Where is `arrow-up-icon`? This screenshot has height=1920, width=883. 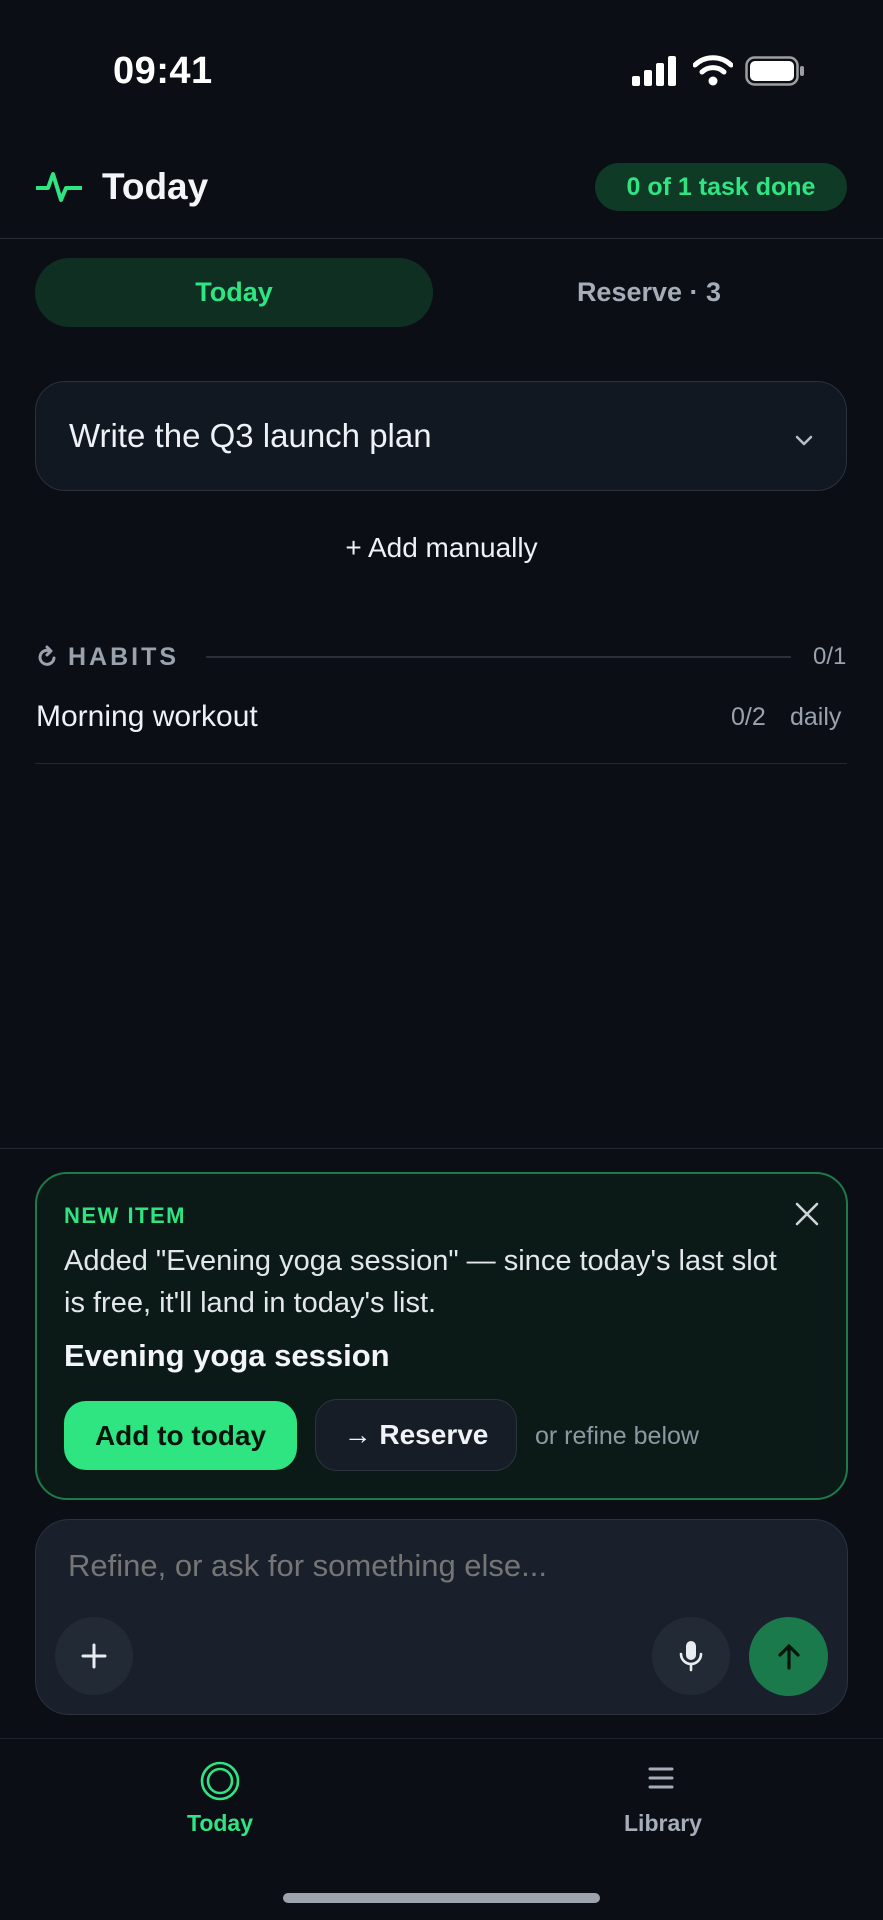 arrow-up-icon is located at coordinates (788, 1656).